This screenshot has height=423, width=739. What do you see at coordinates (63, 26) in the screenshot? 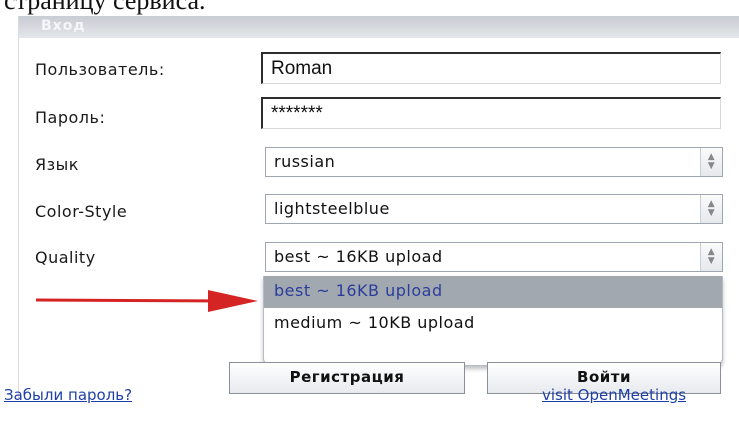
I see `dialog-title: Вход` at bounding box center [63, 26].